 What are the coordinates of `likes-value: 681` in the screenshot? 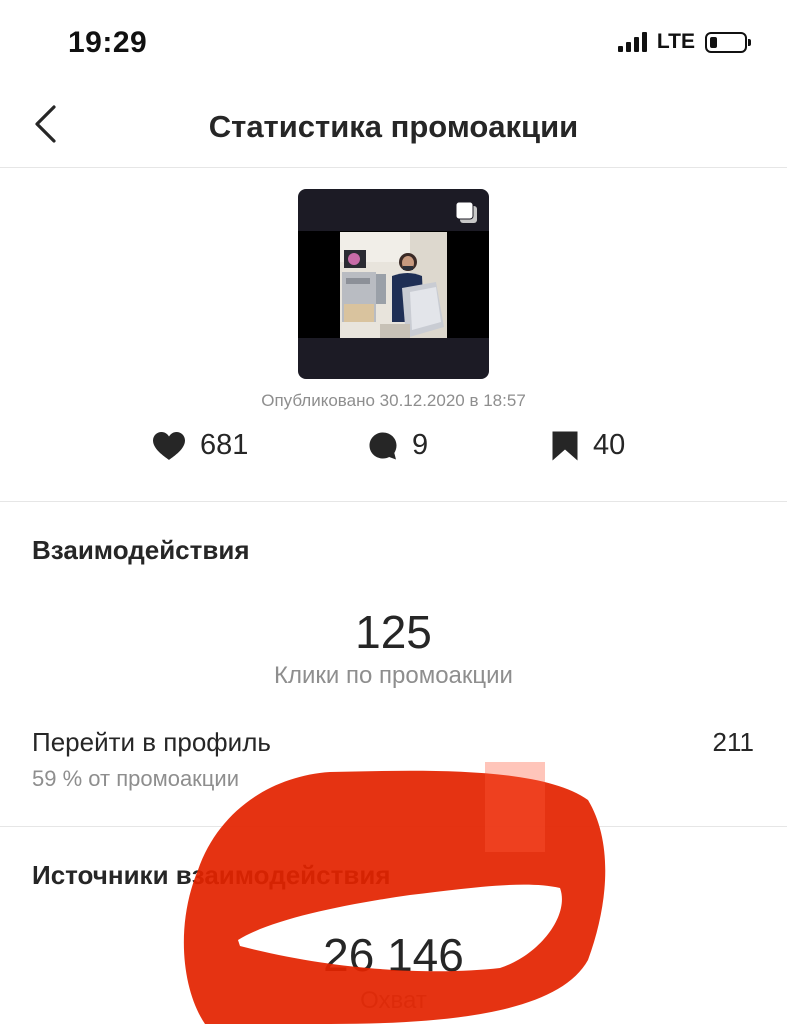 It's located at (224, 445).